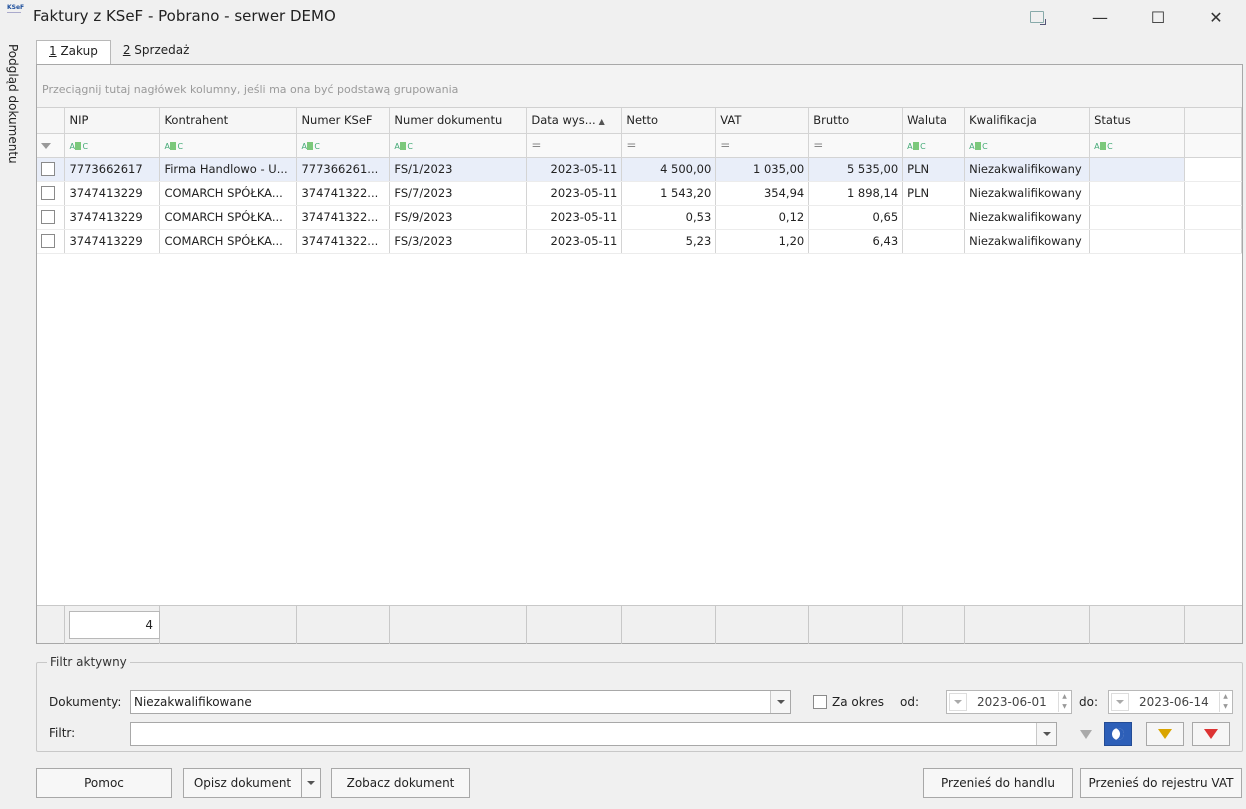 The image size is (1246, 809). Describe the element at coordinates (184, 16) in the screenshot. I see `window-title: Faktury z KSeF - Pobrano - serwer DEMO` at that location.